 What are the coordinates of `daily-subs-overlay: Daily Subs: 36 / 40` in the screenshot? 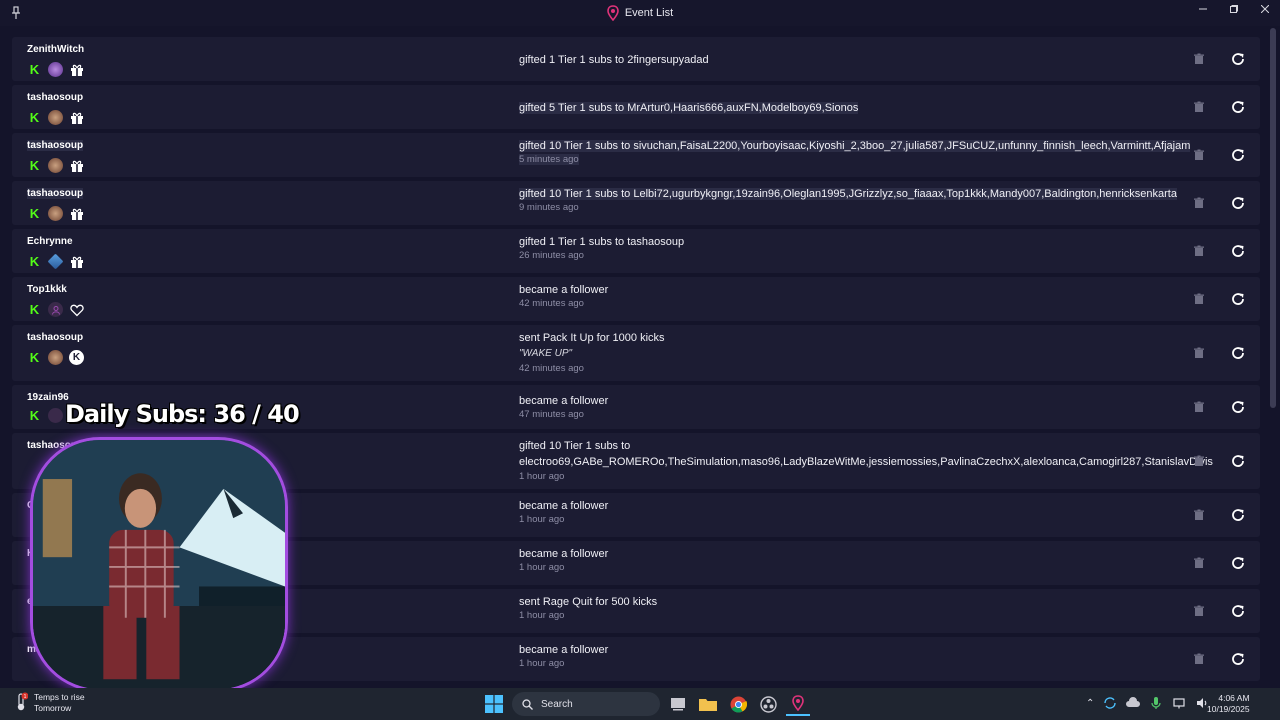 It's located at (182, 414).